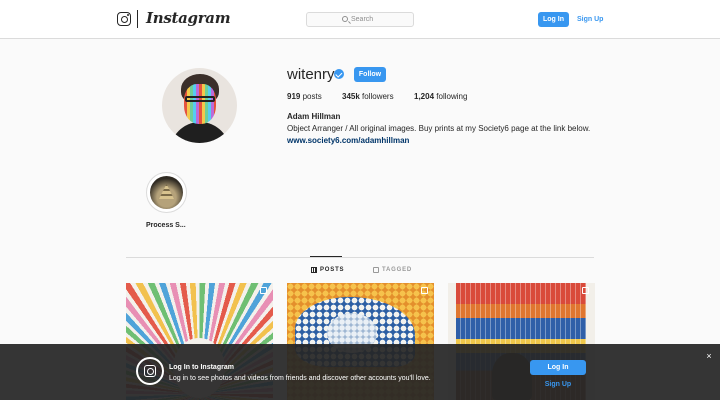 The height and width of the screenshot is (400, 720). I want to click on highlight-thumbnail, so click(166, 192).